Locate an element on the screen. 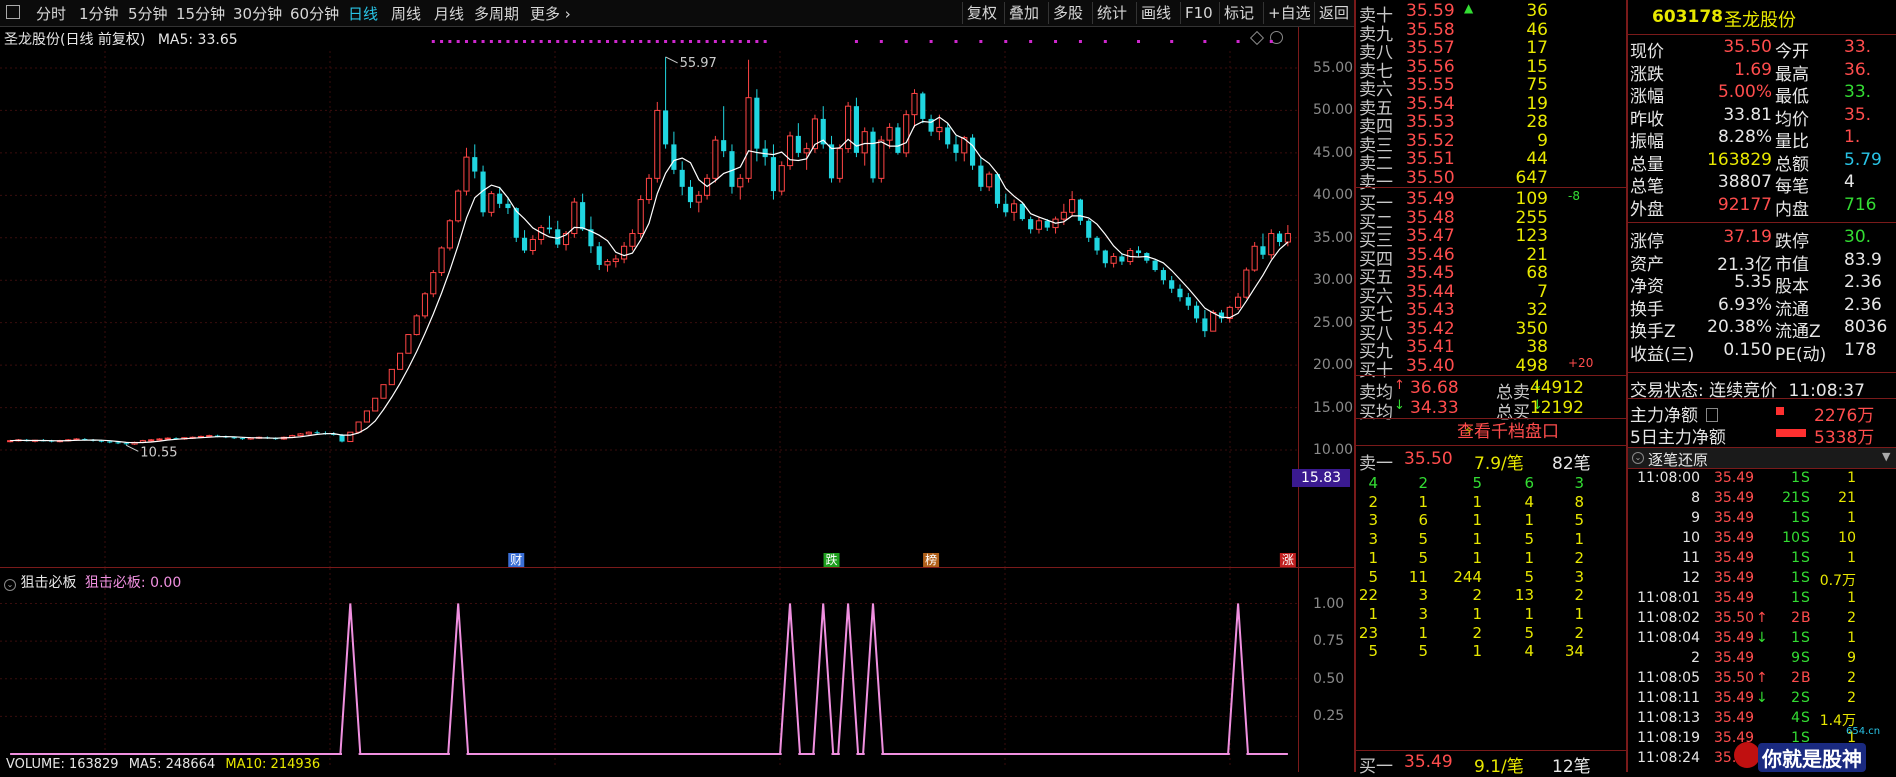 Image resolution: width=1896 pixels, height=777 pixels. bid-row: 买三 35.47 123 is located at coordinates (1471, 238).